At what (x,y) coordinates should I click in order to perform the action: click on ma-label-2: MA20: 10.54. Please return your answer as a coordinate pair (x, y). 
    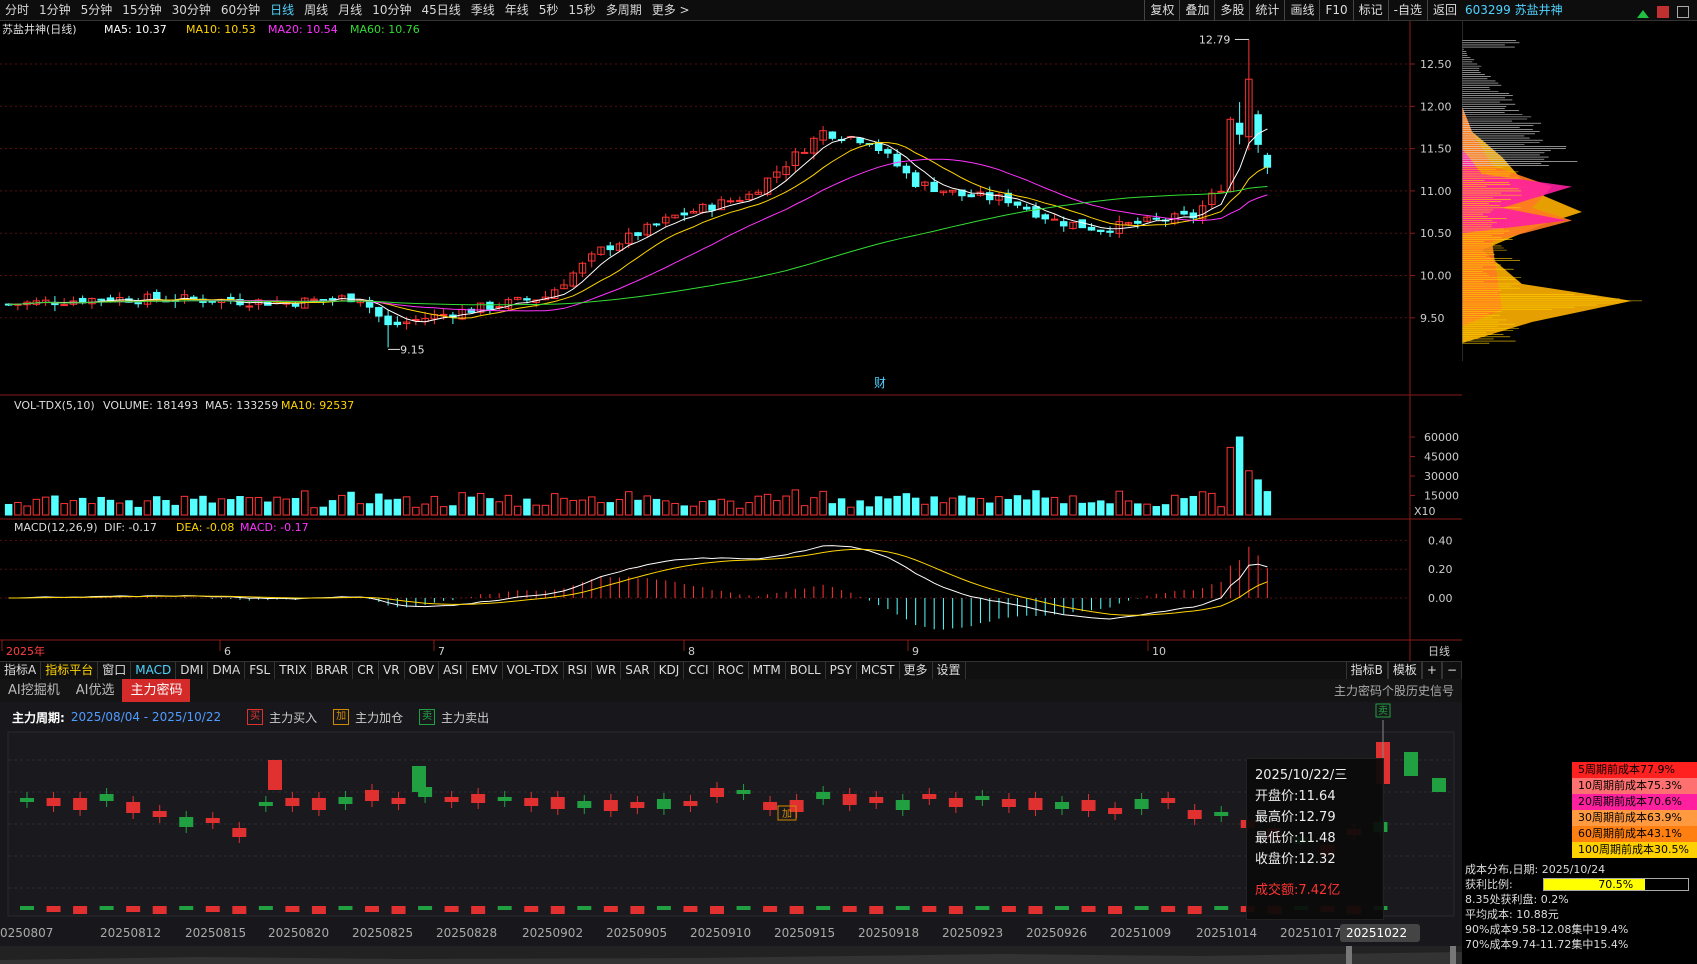
    Looking at the image, I should click on (303, 29).